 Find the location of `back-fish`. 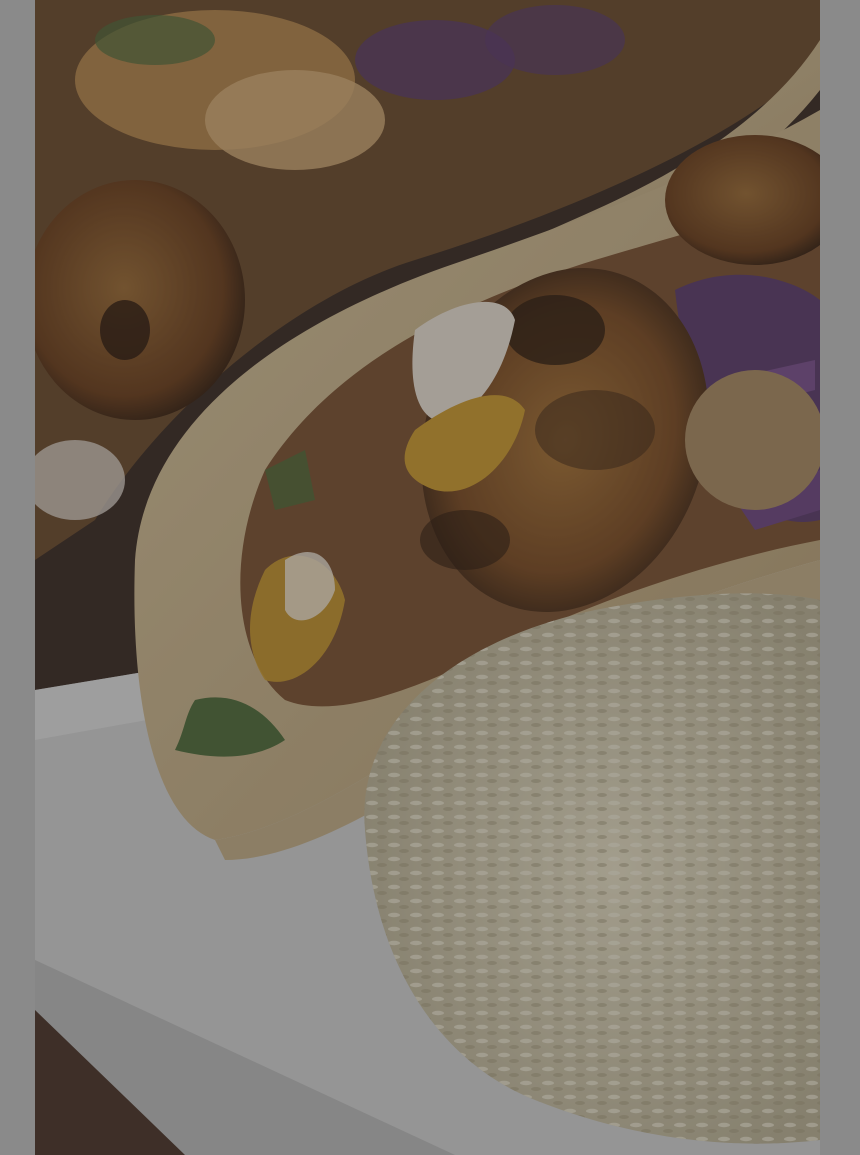

back-fish is located at coordinates (140, 300).